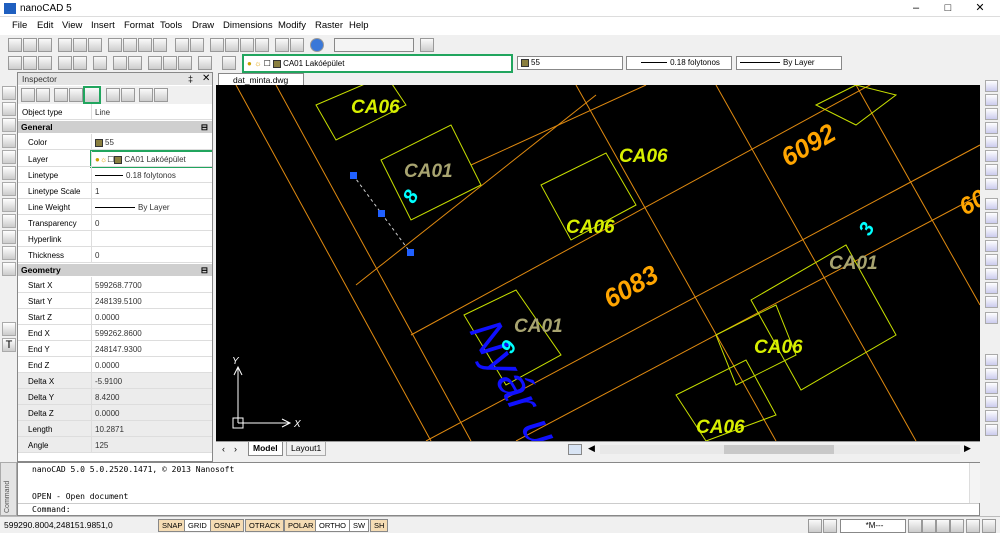 This screenshot has height=533, width=1000. Describe the element at coordinates (991, 218) in the screenshot. I see `dim-aligned-icon` at that location.